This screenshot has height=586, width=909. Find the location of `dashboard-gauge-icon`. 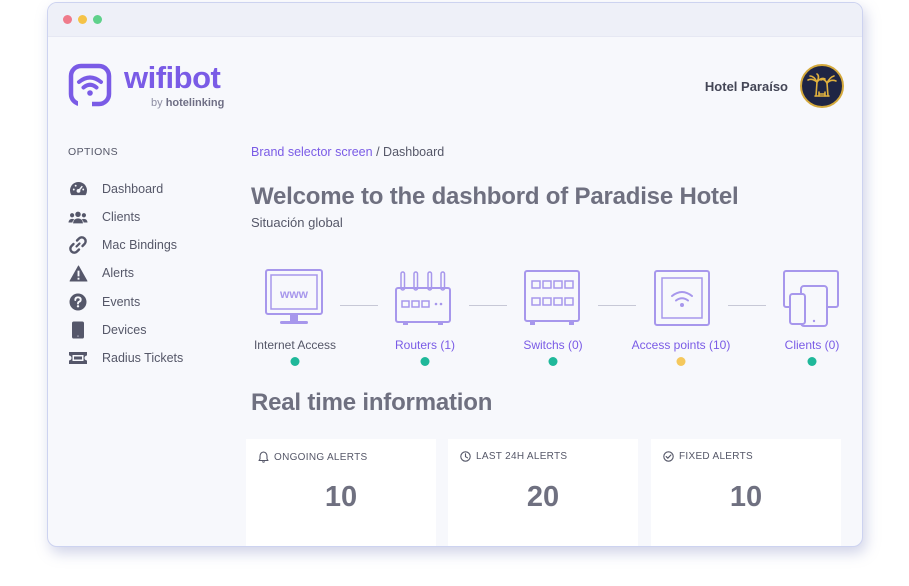

dashboard-gauge-icon is located at coordinates (78, 189).